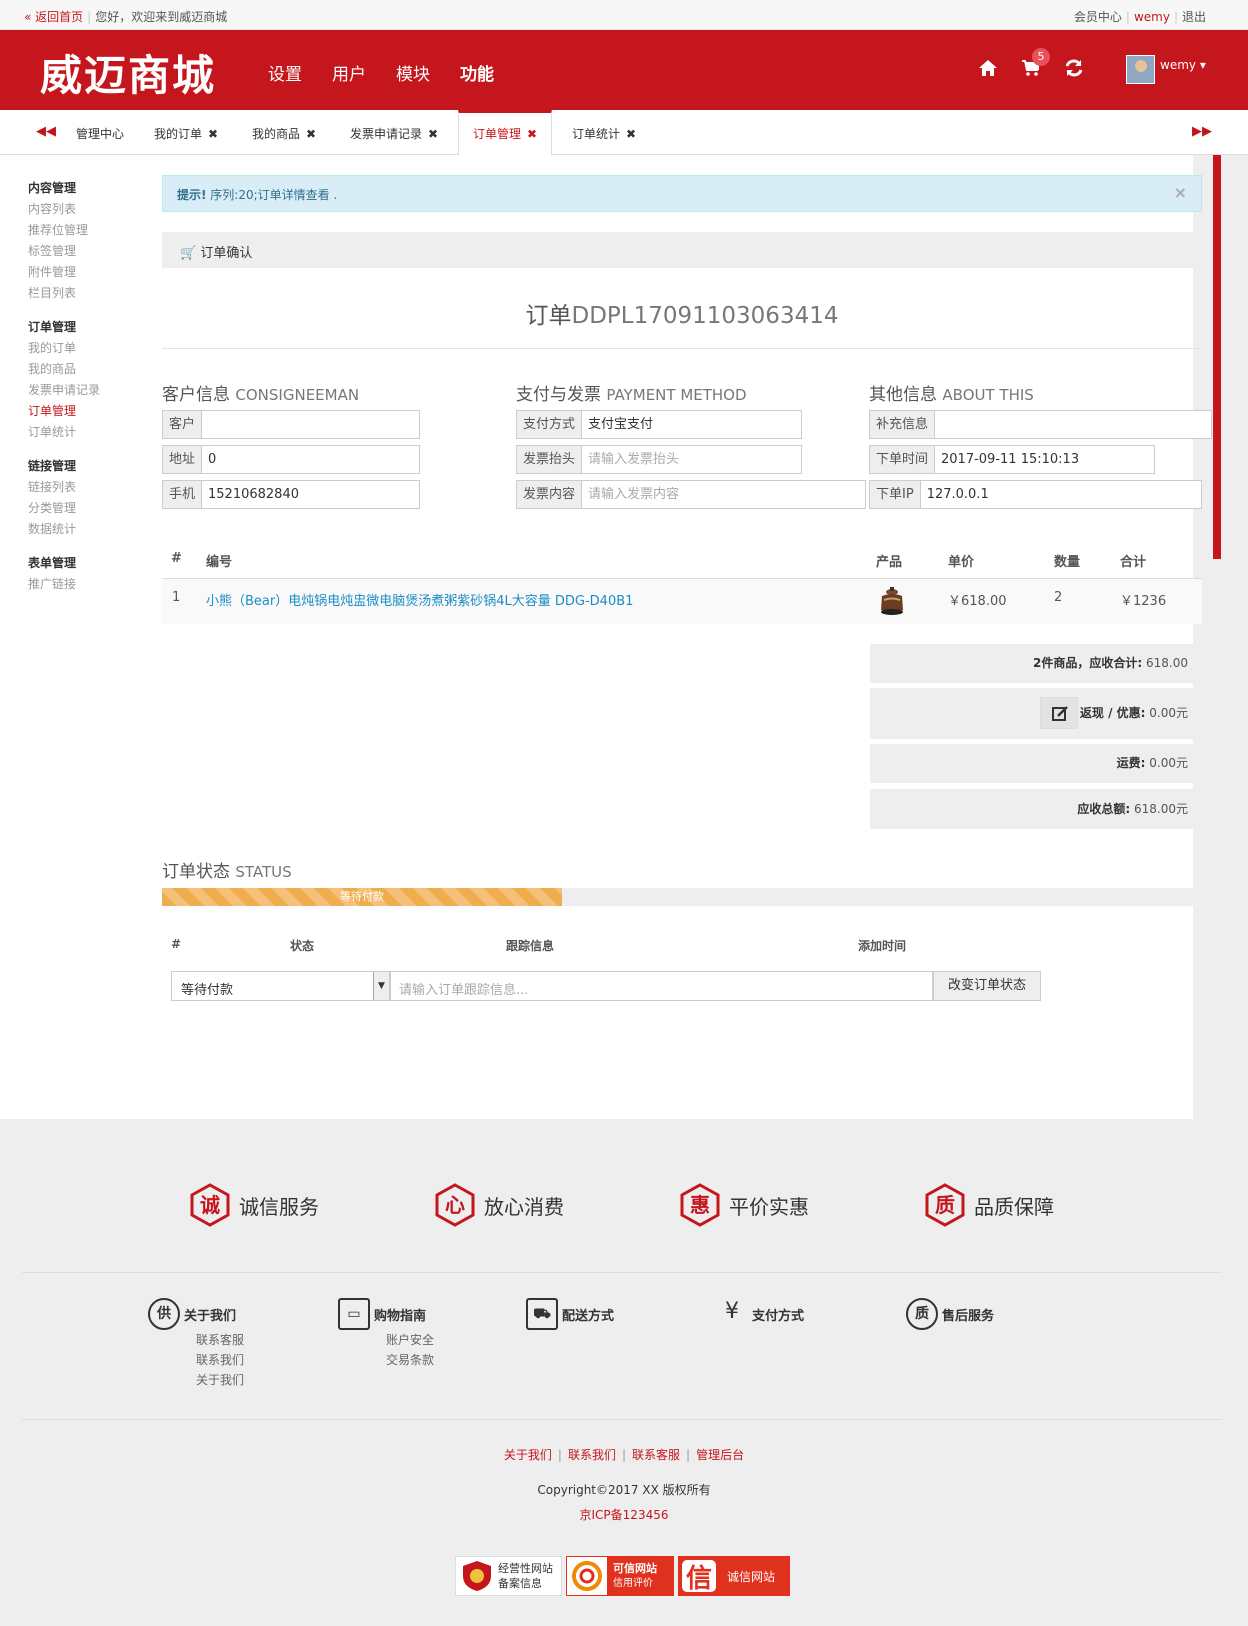 This screenshot has height=1626, width=1248. What do you see at coordinates (1074, 70) in the screenshot?
I see `refresh-icon` at bounding box center [1074, 70].